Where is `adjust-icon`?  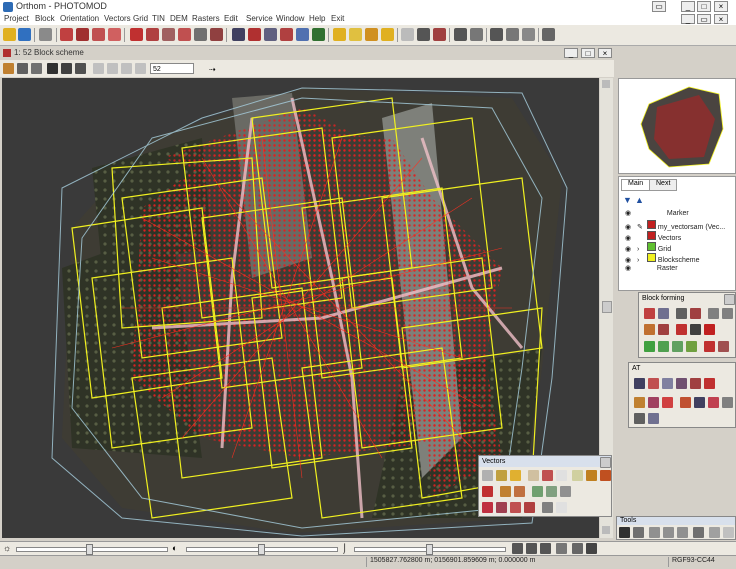 adjust-icon is located at coordinates (709, 383).